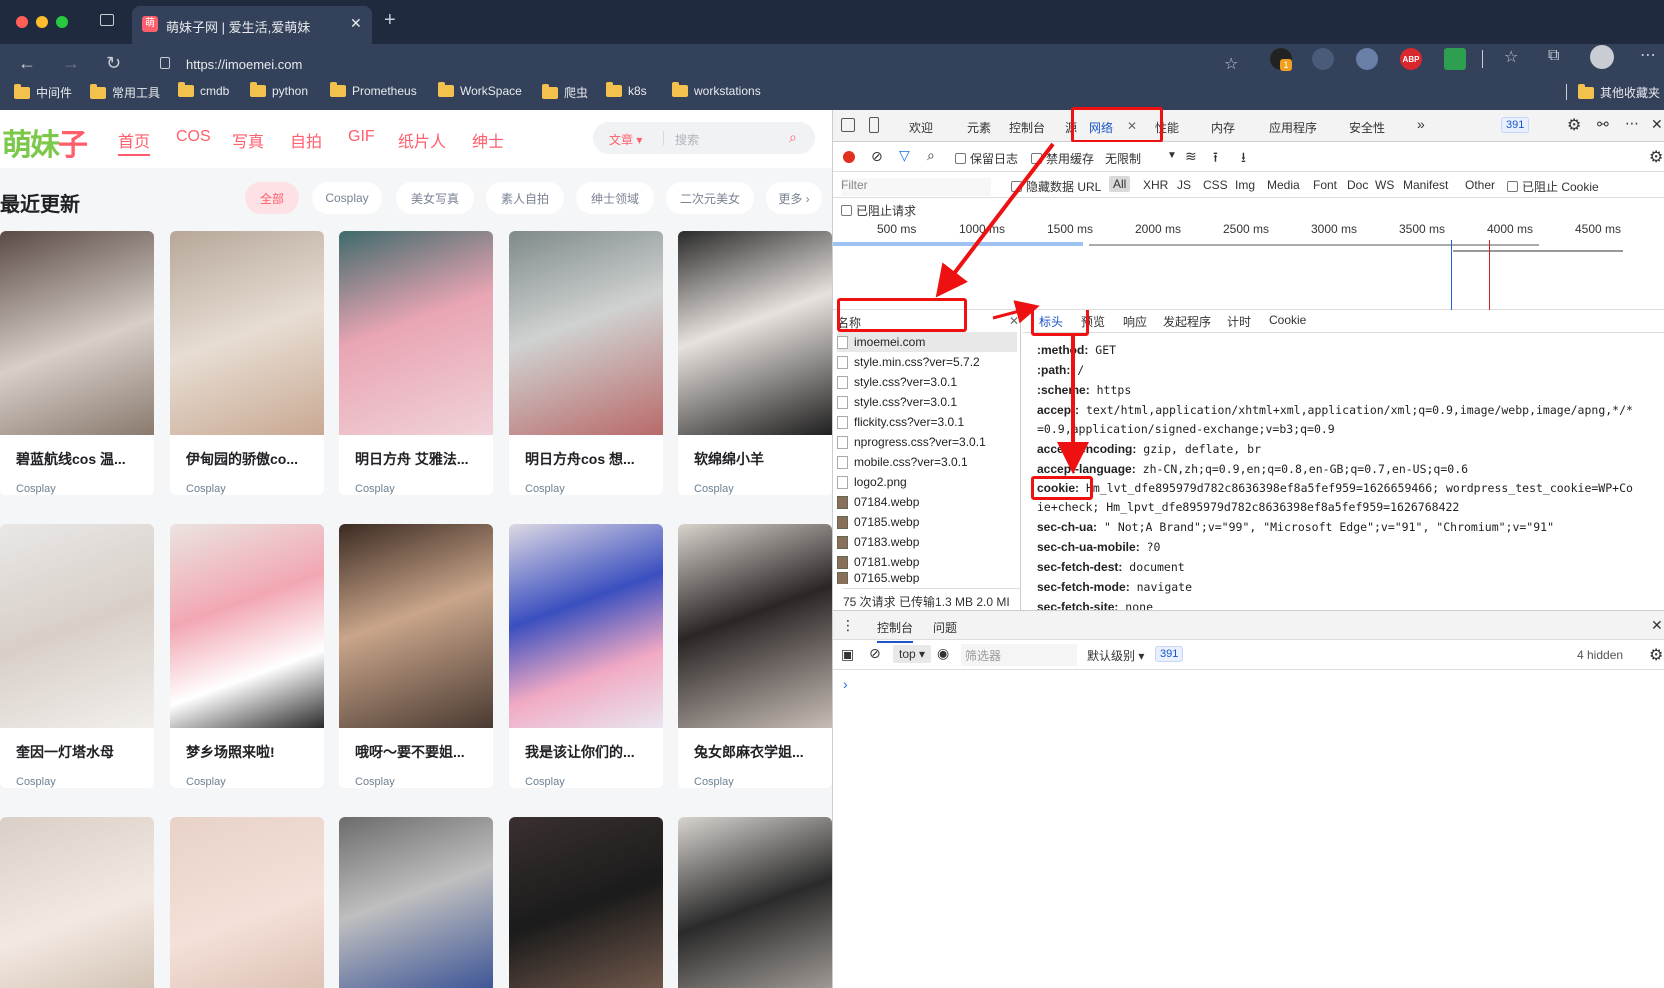  I want to click on bookmark-folder: 爬虫, so click(565, 92).